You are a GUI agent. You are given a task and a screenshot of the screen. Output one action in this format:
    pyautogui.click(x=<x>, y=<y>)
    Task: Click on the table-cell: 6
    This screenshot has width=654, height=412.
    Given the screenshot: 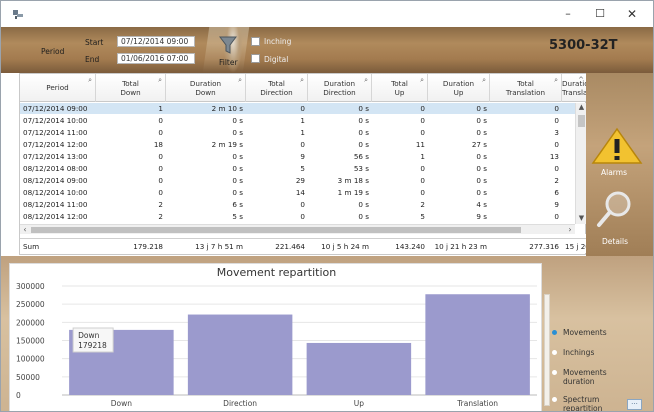 What is the action you would take?
    pyautogui.click(x=556, y=192)
    